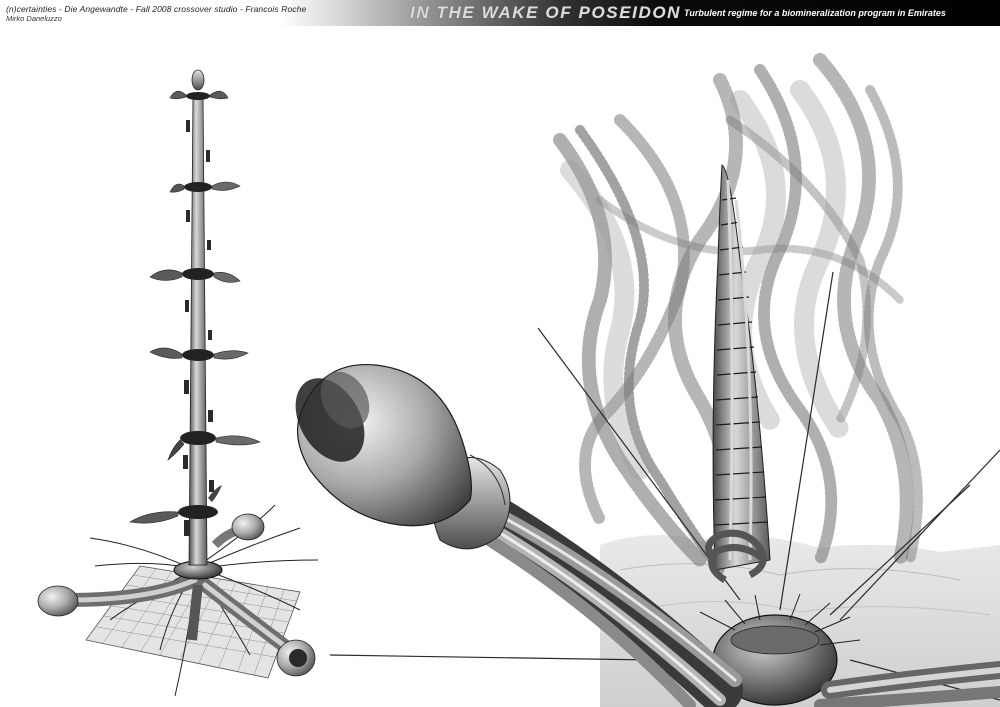 This screenshot has height=707, width=1000. What do you see at coordinates (198, 80) in the screenshot?
I see `tower-top-finial` at bounding box center [198, 80].